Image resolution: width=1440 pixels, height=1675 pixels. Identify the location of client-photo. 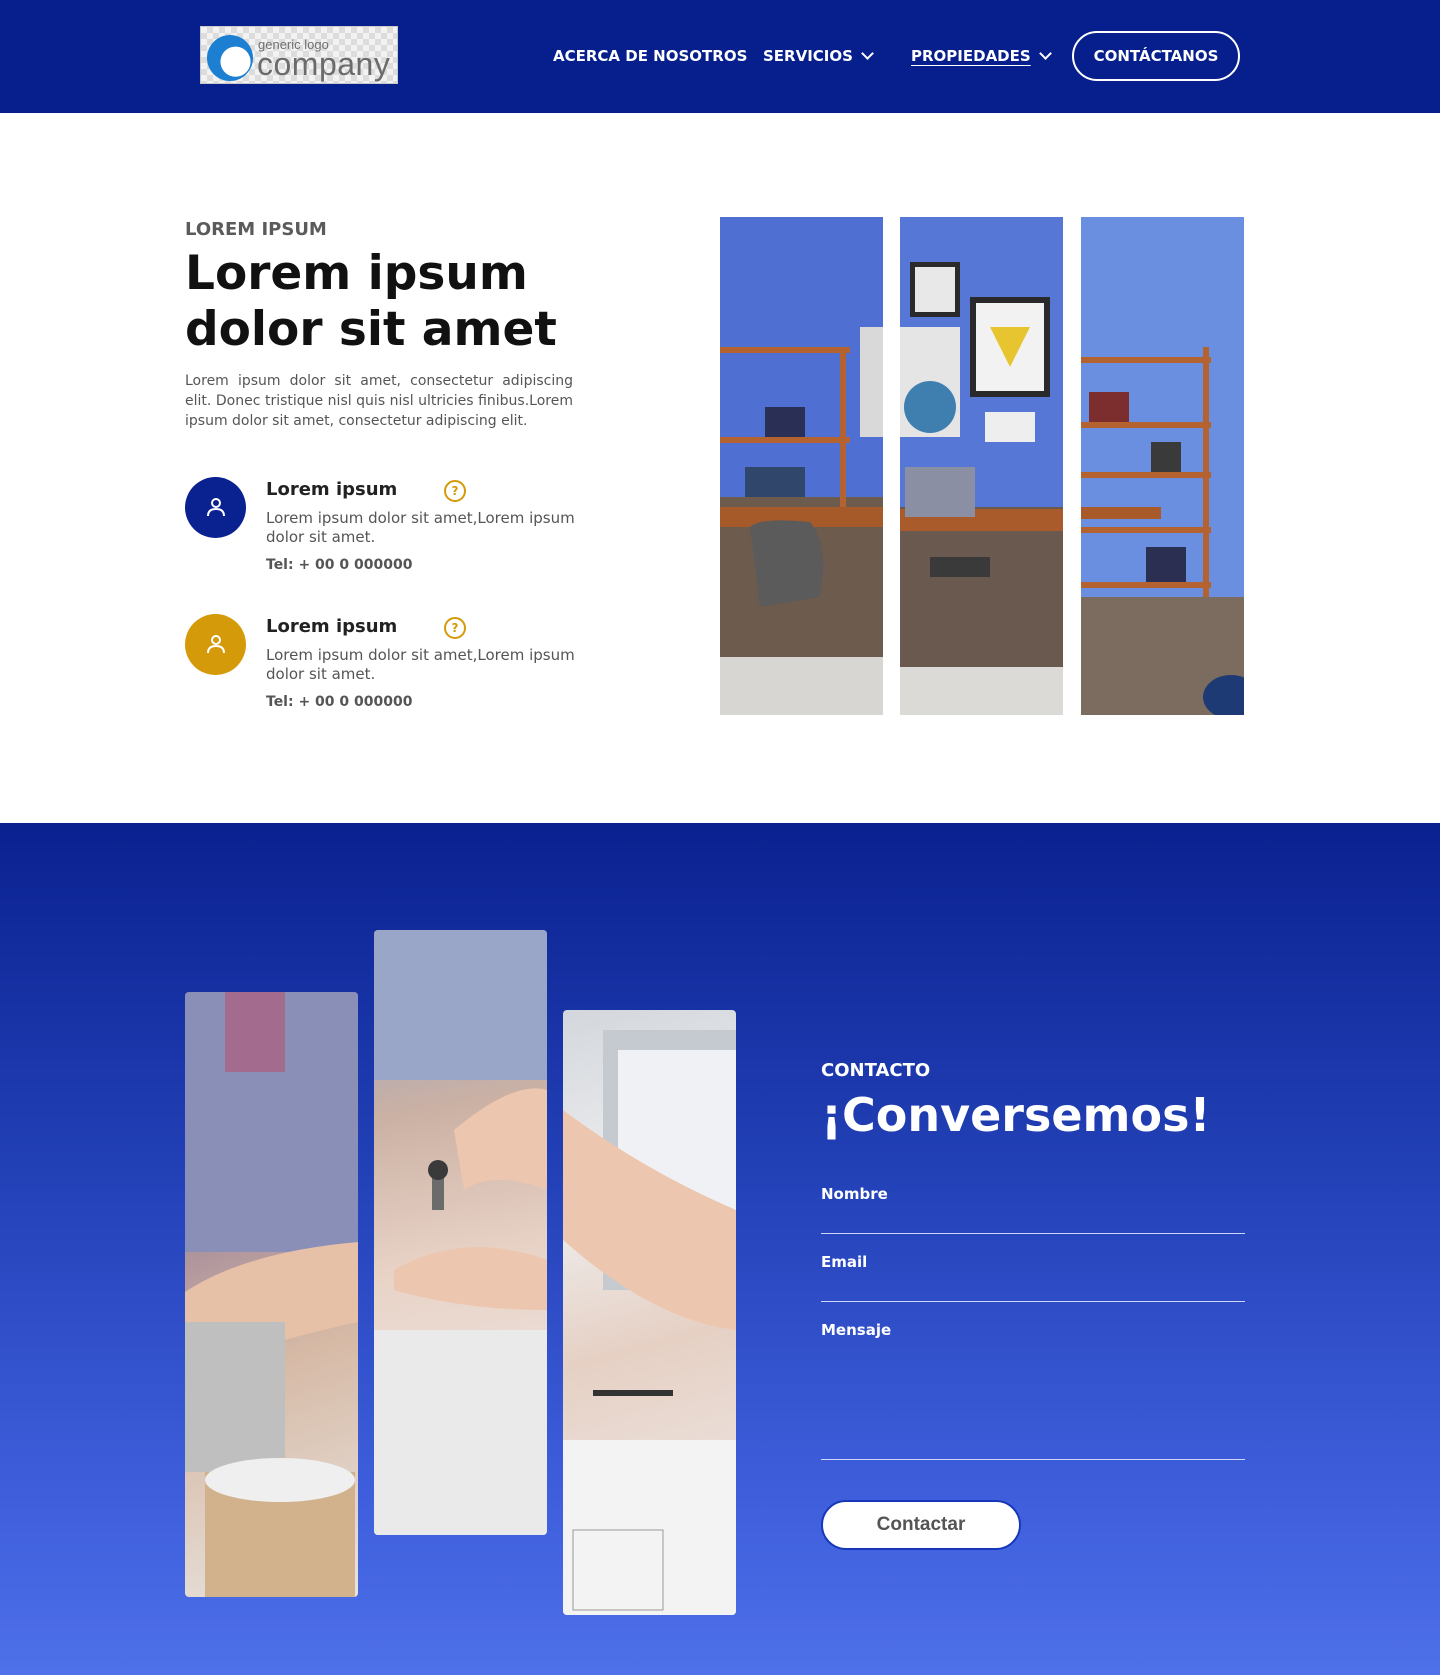
(271, 1294).